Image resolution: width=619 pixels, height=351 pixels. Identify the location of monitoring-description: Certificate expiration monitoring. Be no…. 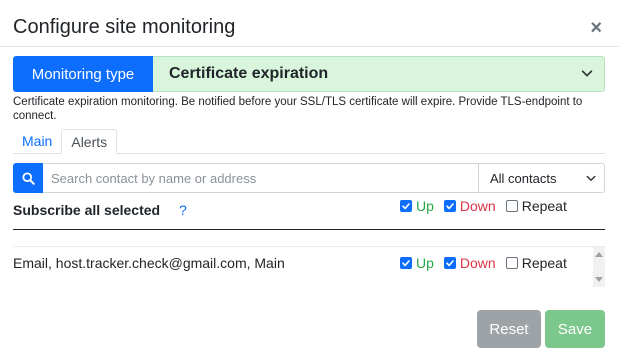
(298, 109).